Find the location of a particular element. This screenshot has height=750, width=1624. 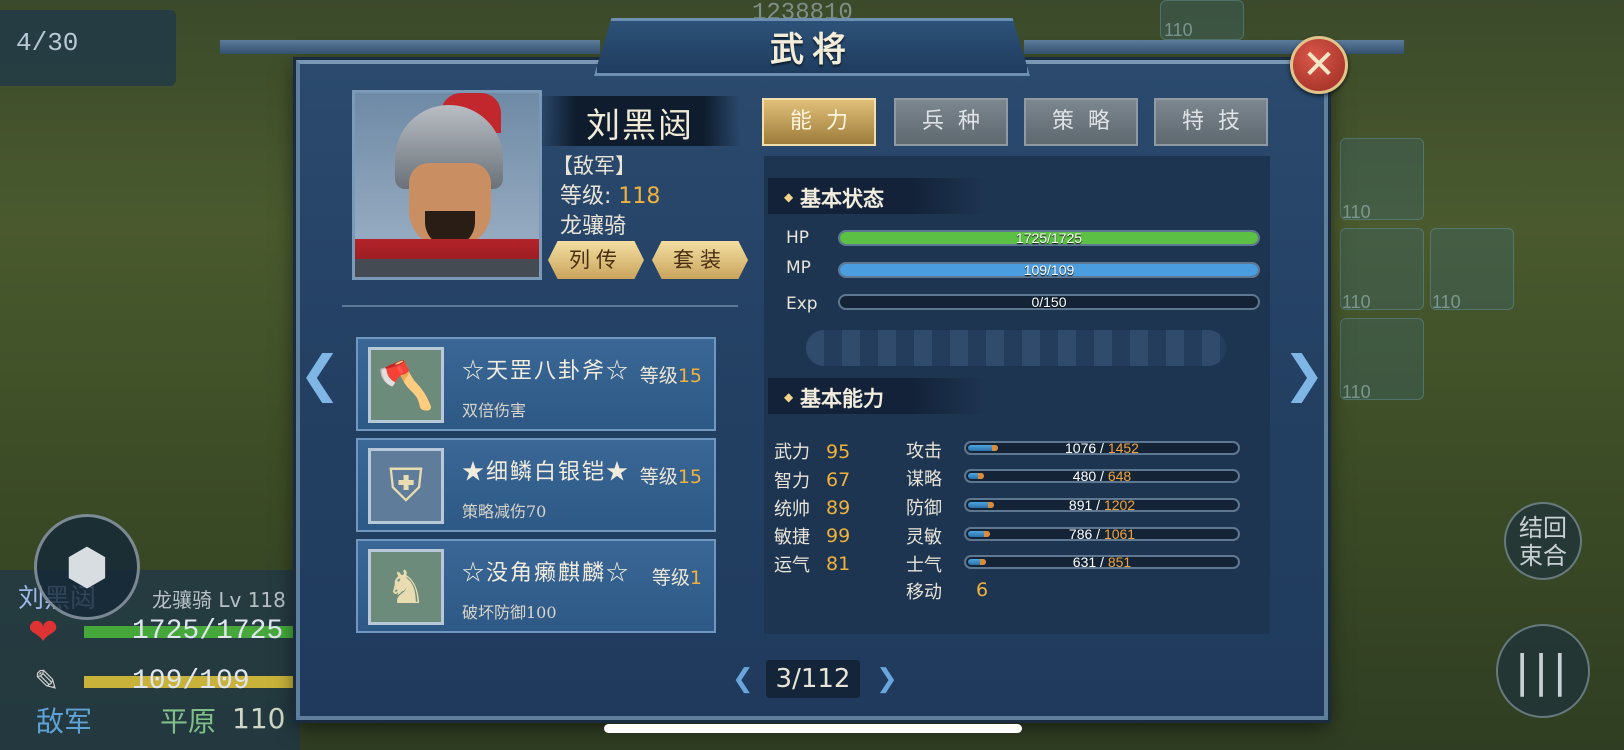

equipment-name: ☆天罡八卦斧☆ is located at coordinates (546, 371).